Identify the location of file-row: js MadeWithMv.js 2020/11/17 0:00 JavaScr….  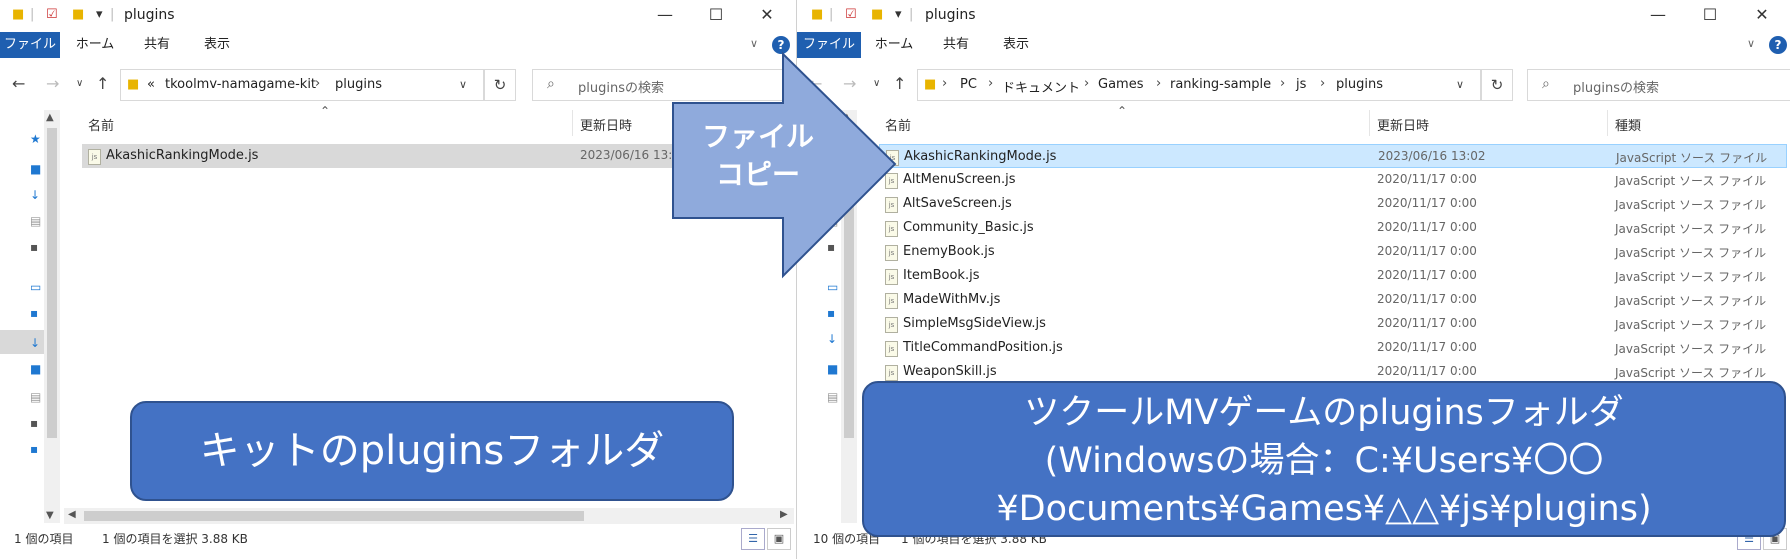
(1333, 300).